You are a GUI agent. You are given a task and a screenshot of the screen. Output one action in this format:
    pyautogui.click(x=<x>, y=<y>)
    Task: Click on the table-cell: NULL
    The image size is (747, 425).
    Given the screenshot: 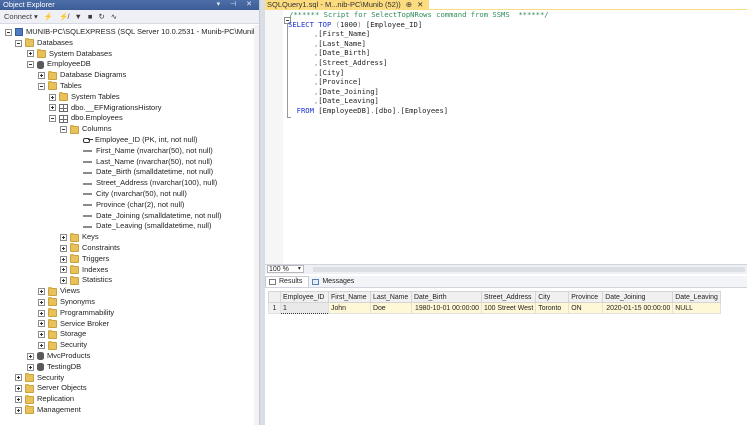 What is the action you would take?
    pyautogui.click(x=696, y=308)
    